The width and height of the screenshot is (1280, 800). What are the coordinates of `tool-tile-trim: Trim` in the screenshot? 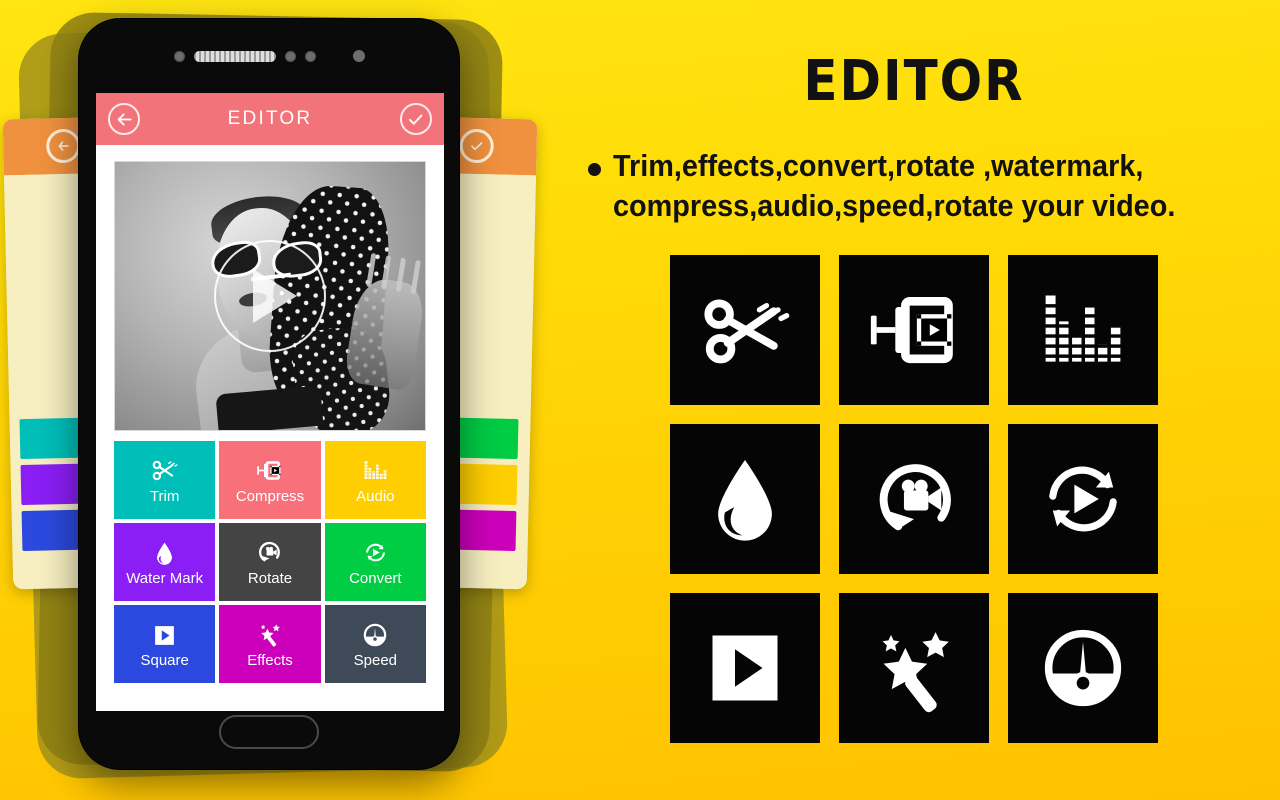 It's located at (165, 480).